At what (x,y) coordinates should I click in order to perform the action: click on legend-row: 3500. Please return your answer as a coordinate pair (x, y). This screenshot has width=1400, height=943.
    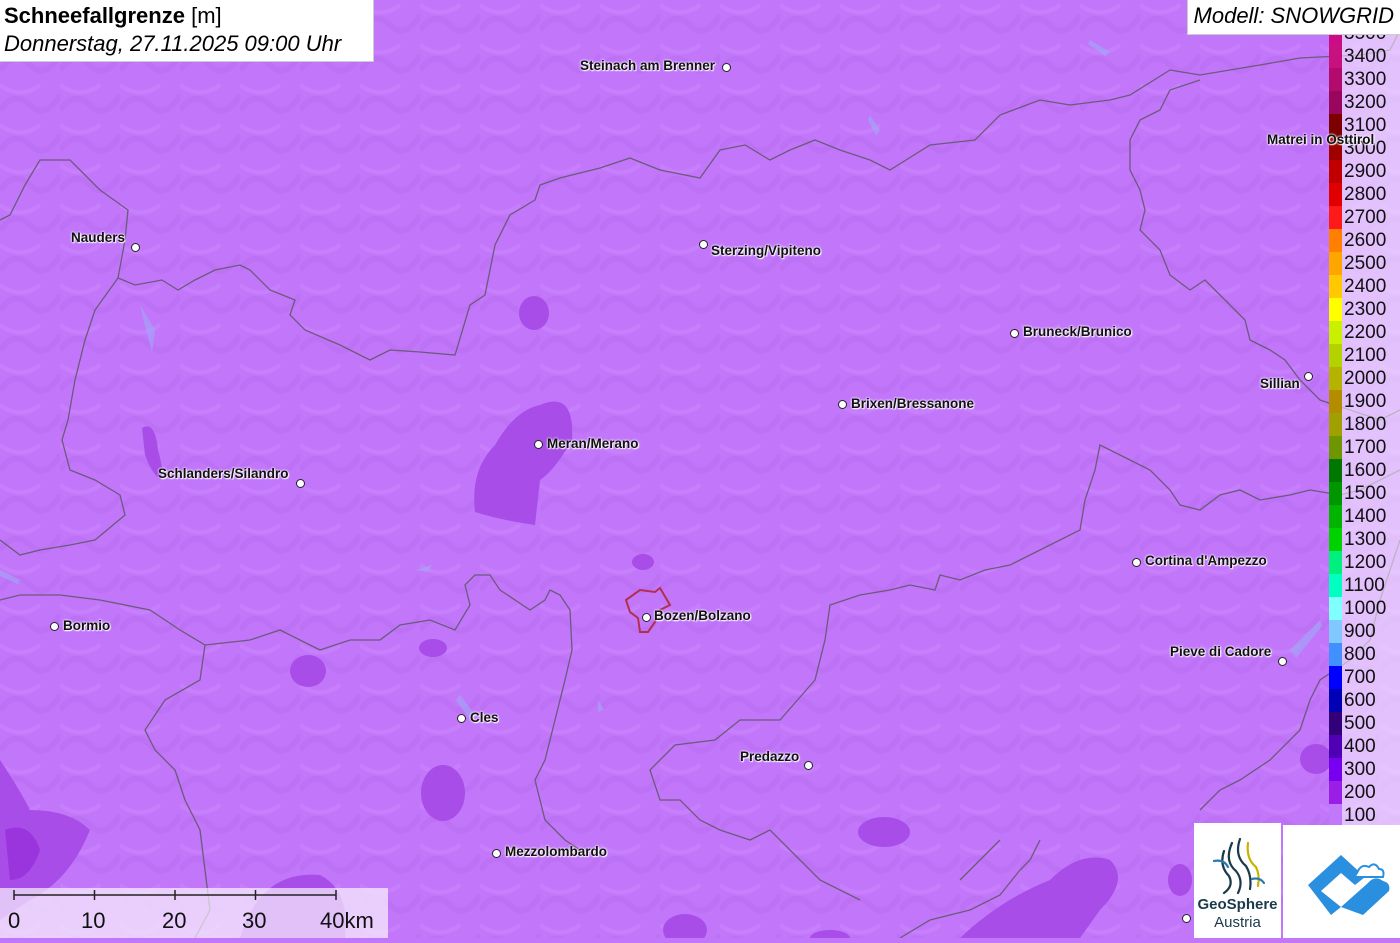
    Looking at the image, I should click on (1364, 40).